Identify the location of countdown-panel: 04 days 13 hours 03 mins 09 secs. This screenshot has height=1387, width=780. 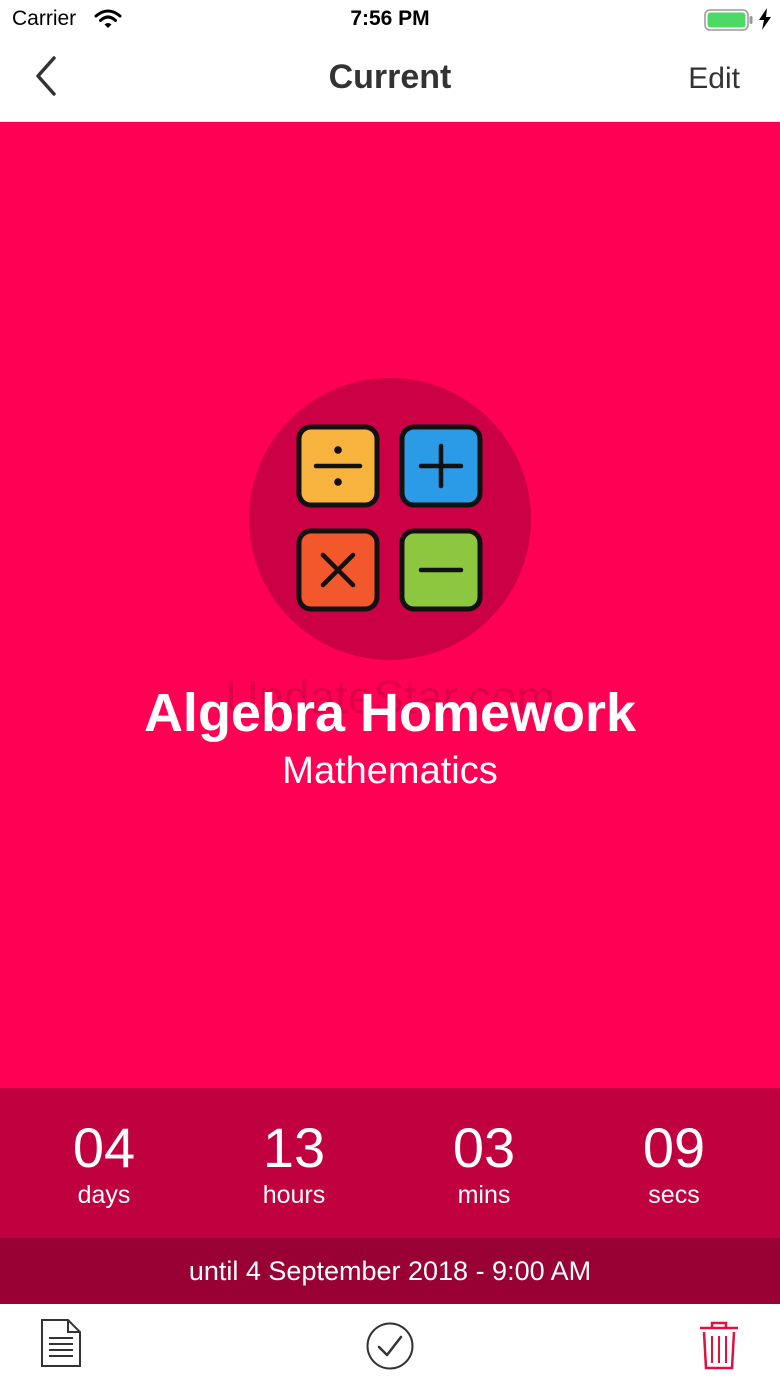
(390, 1163).